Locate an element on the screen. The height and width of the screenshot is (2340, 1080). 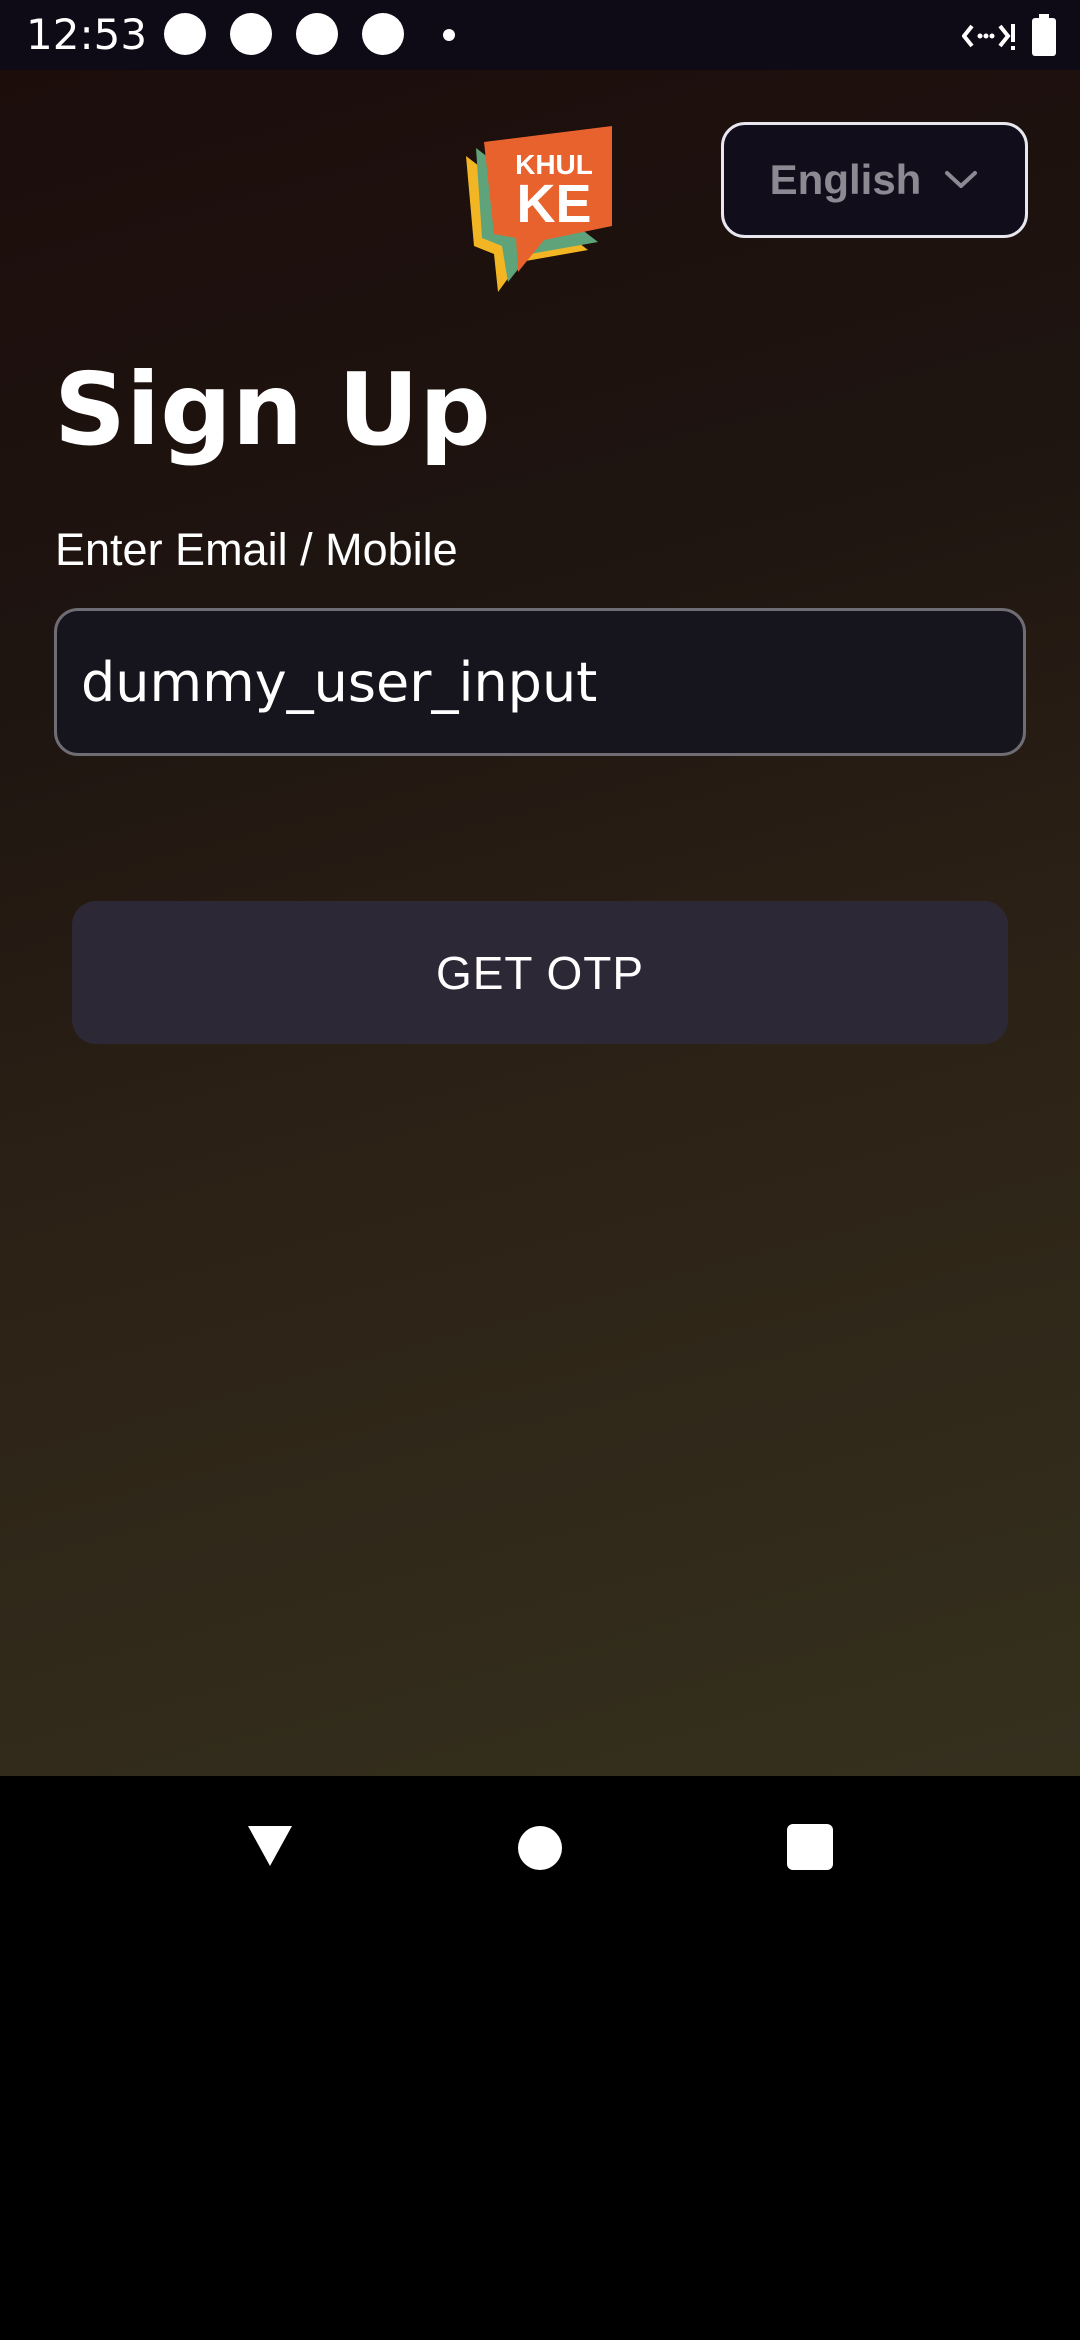
data-saver-icon is located at coordinates (988, 37).